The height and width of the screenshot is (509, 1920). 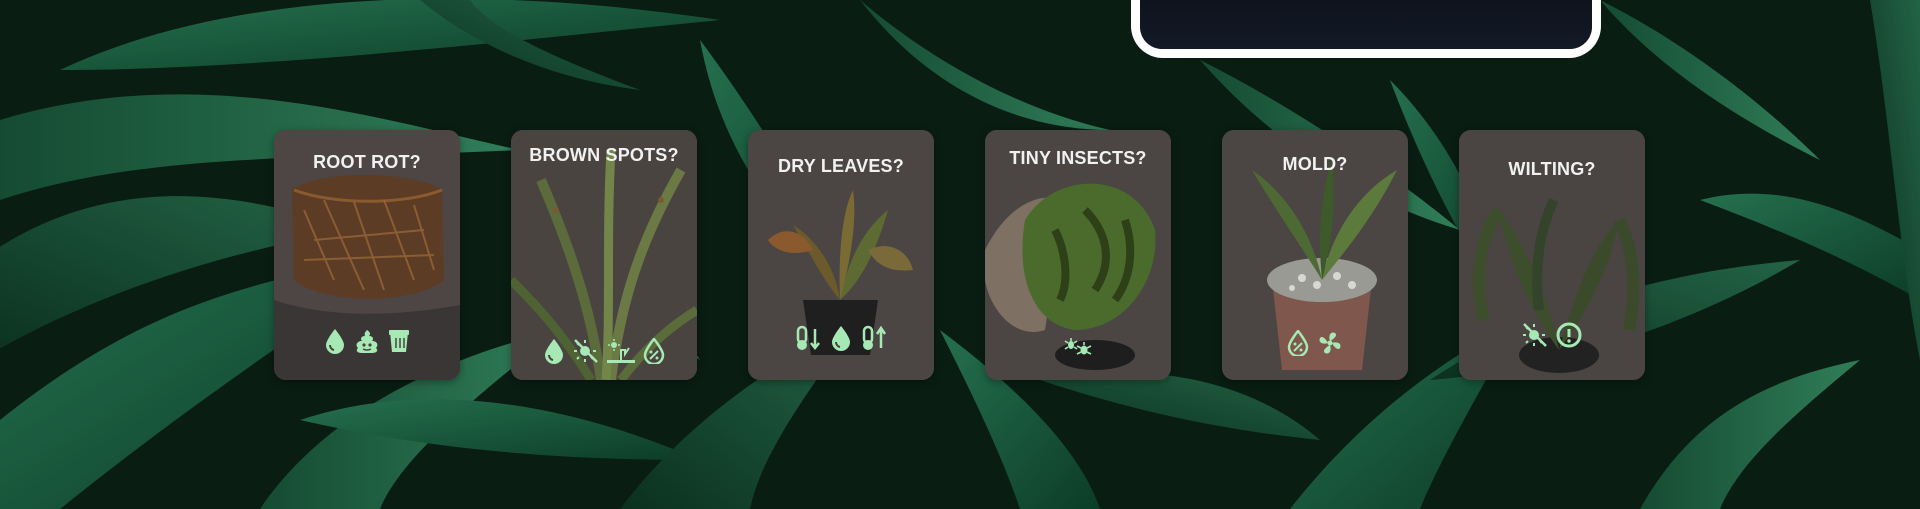 What do you see at coordinates (1078, 158) in the screenshot?
I see `card-title: TINY INSECTS?` at bounding box center [1078, 158].